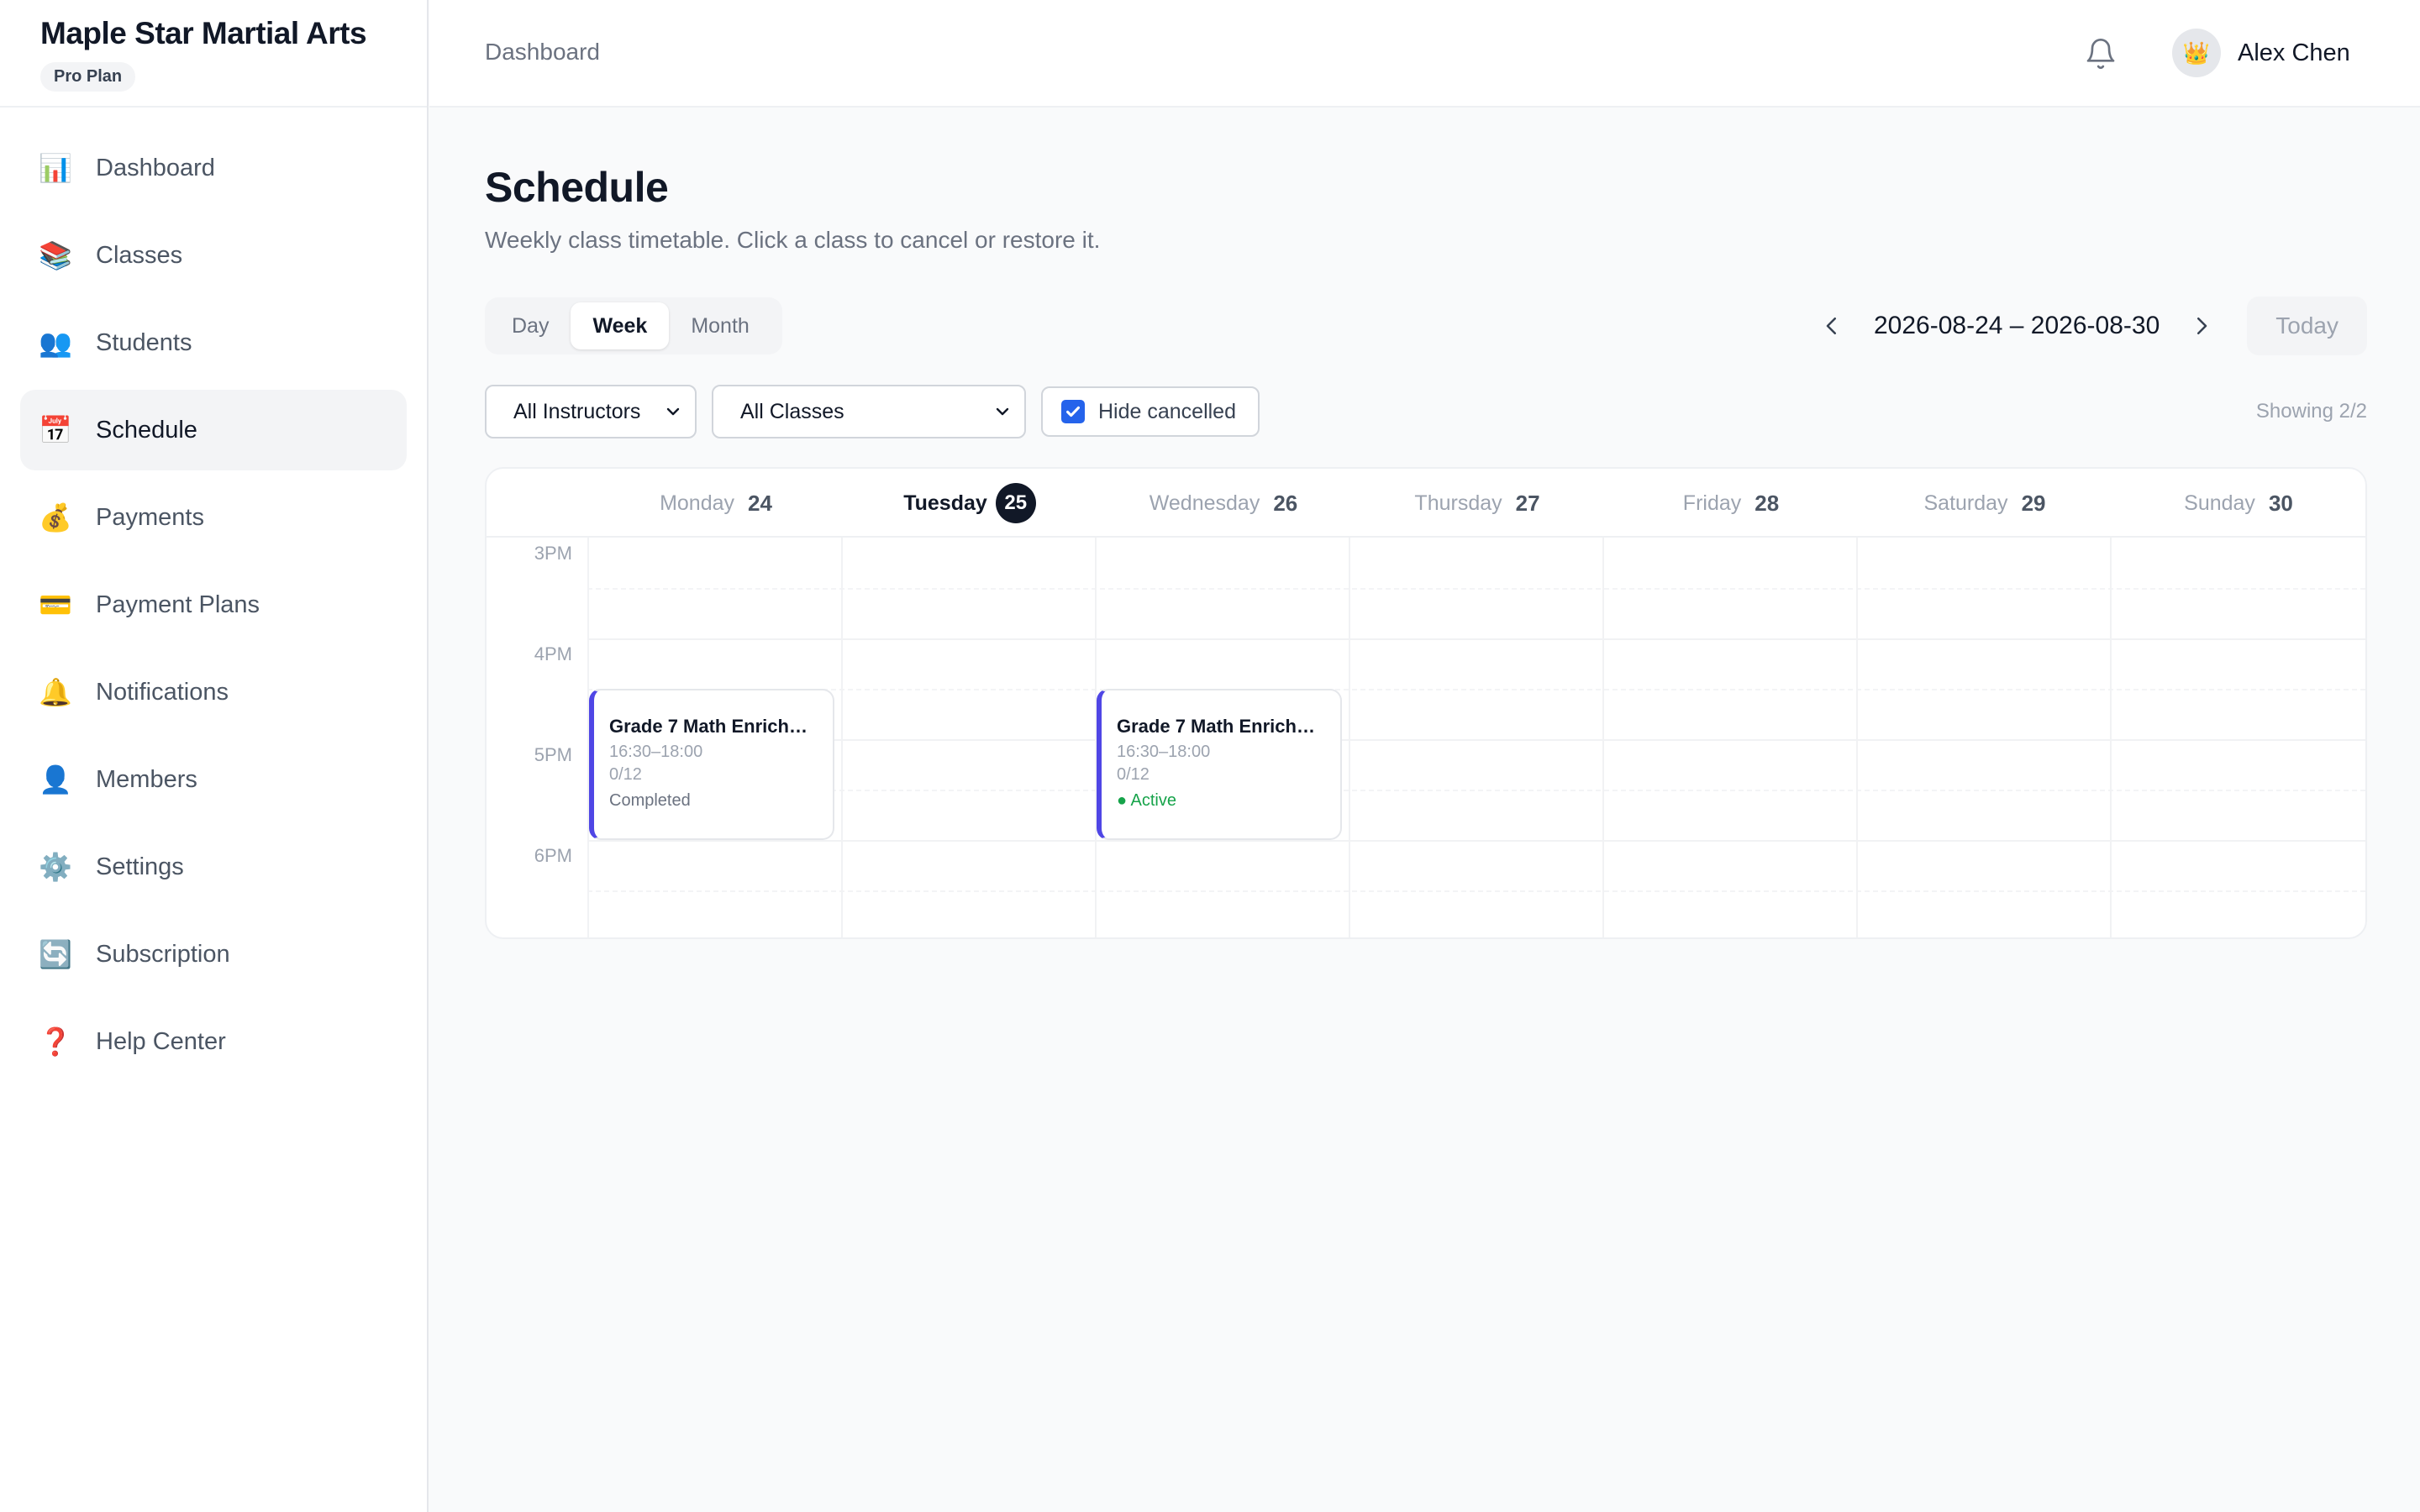  Describe the element at coordinates (214, 342) in the screenshot. I see `sidebar-item-students: 👥 Students` at that location.